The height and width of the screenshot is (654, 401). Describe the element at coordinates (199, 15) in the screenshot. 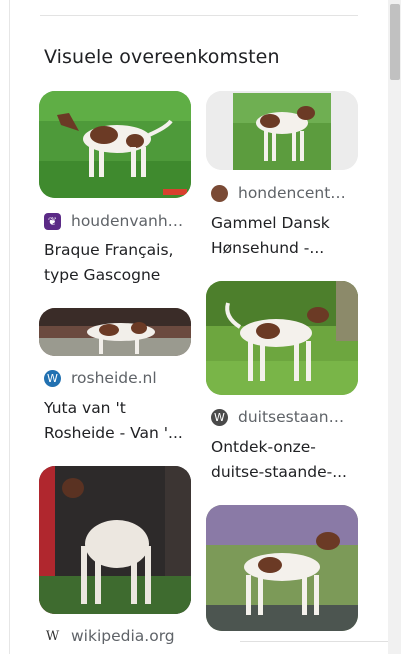

I see `top-divider` at that location.